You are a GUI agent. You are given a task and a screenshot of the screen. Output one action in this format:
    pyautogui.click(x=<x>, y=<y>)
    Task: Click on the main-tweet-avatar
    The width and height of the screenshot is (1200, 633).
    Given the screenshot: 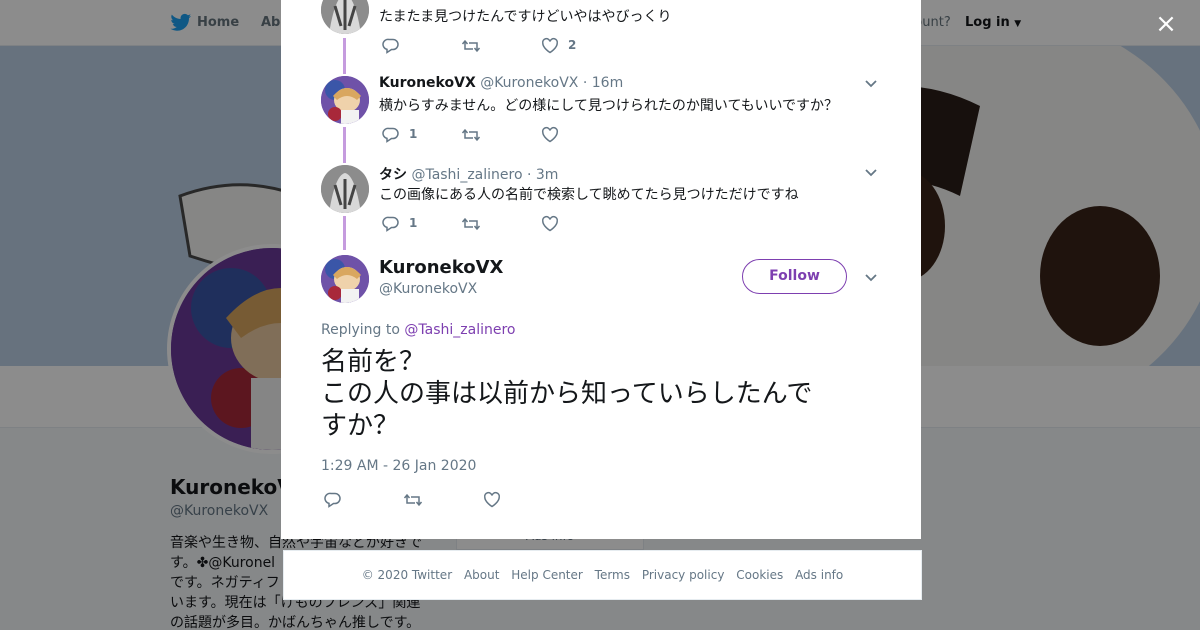 What is the action you would take?
    pyautogui.click(x=345, y=279)
    